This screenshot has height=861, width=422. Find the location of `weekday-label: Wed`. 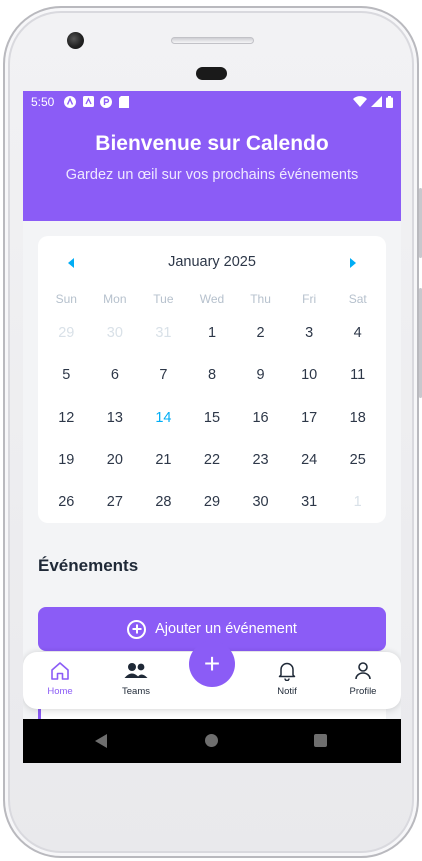

weekday-label: Wed is located at coordinates (212, 299).